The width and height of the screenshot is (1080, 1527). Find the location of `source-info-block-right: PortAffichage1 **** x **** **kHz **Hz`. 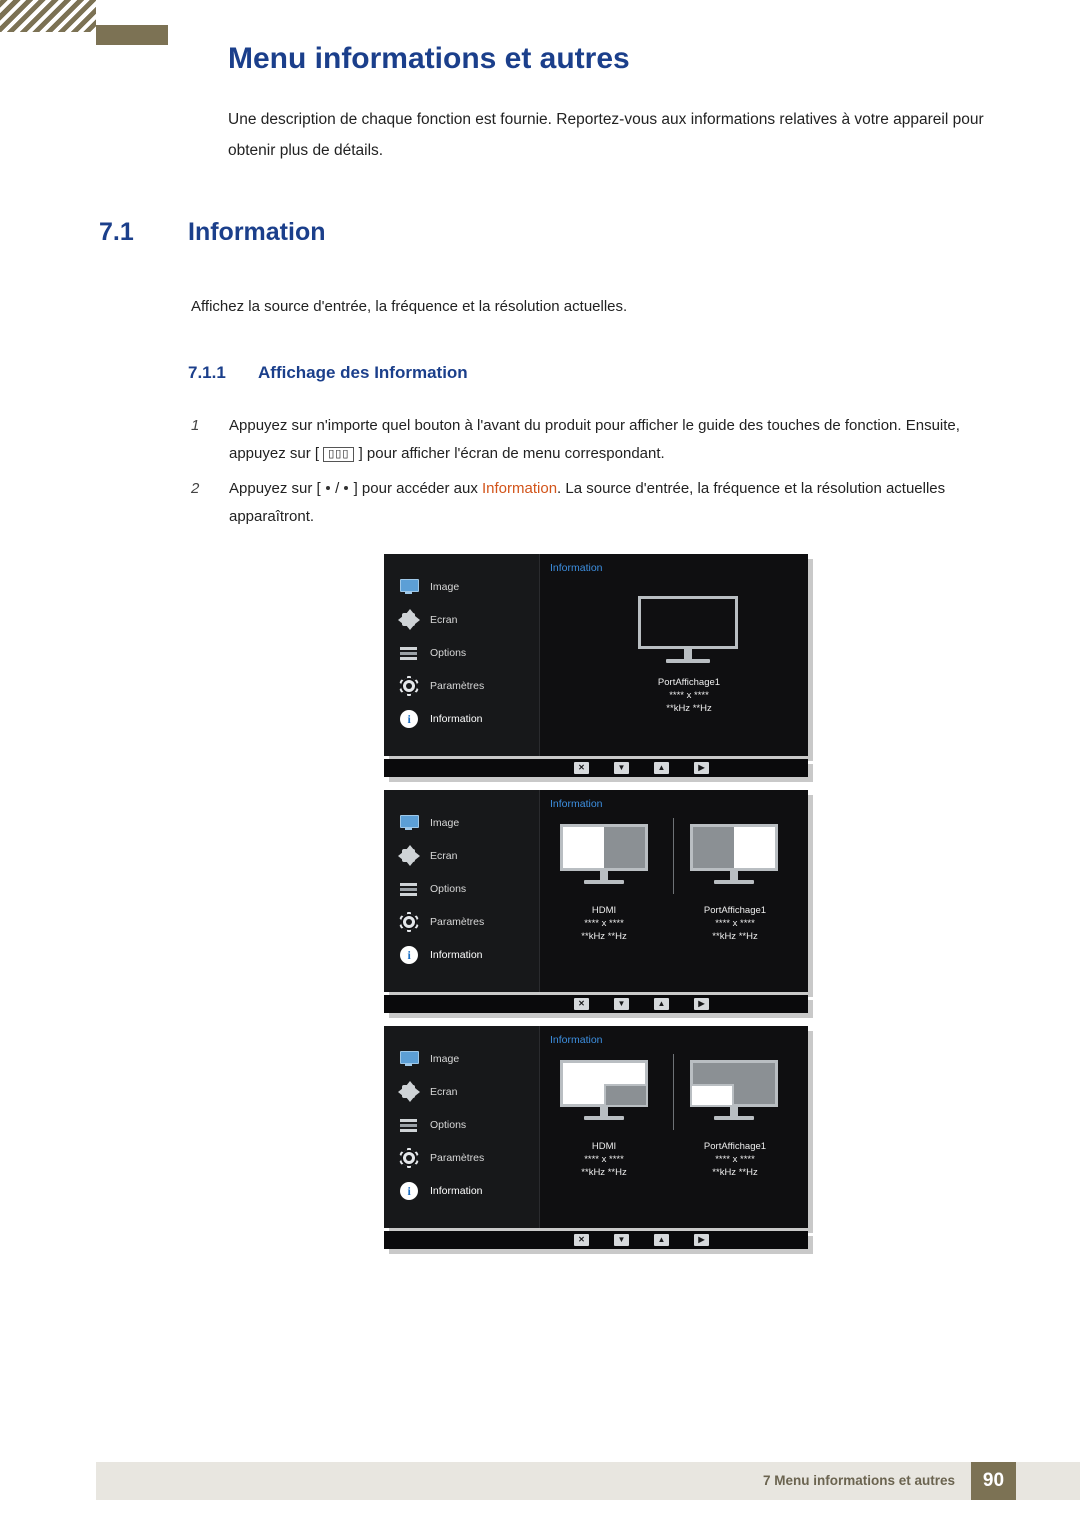

source-info-block-right: PortAffichage1 **** x **** **kHz **Hz is located at coordinates (735, 923).